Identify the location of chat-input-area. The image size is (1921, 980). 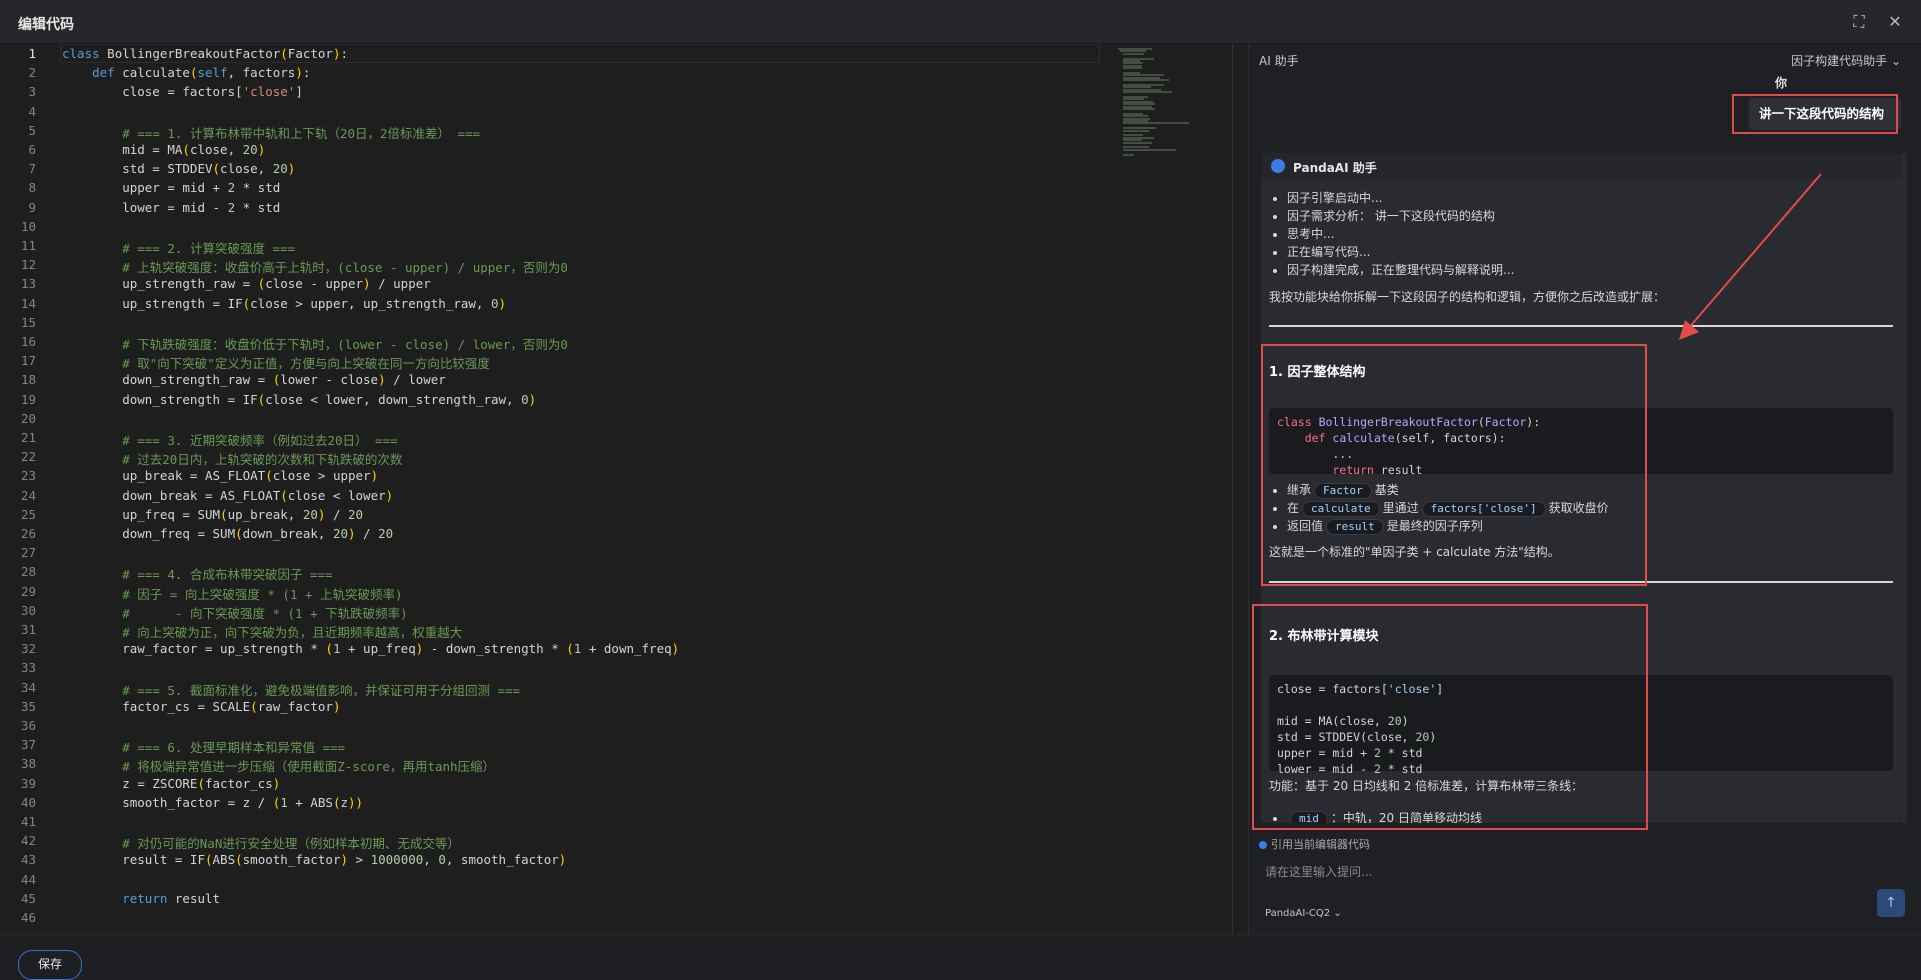
(1583, 891).